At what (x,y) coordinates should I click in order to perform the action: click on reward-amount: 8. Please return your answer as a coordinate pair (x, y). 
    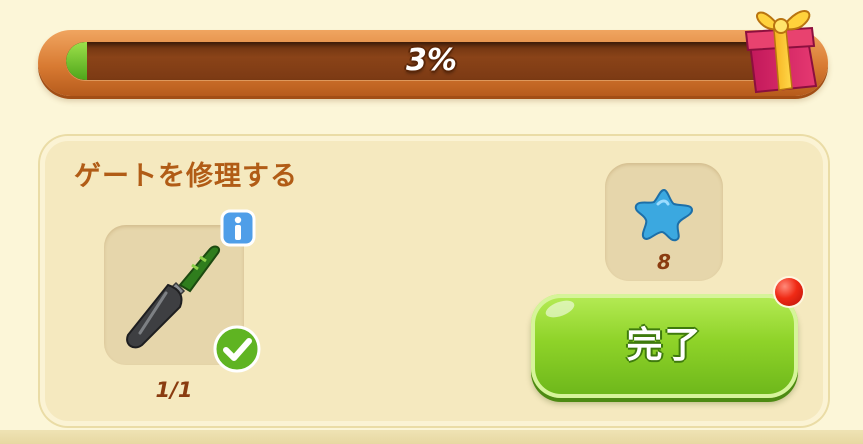
    Looking at the image, I should click on (664, 262).